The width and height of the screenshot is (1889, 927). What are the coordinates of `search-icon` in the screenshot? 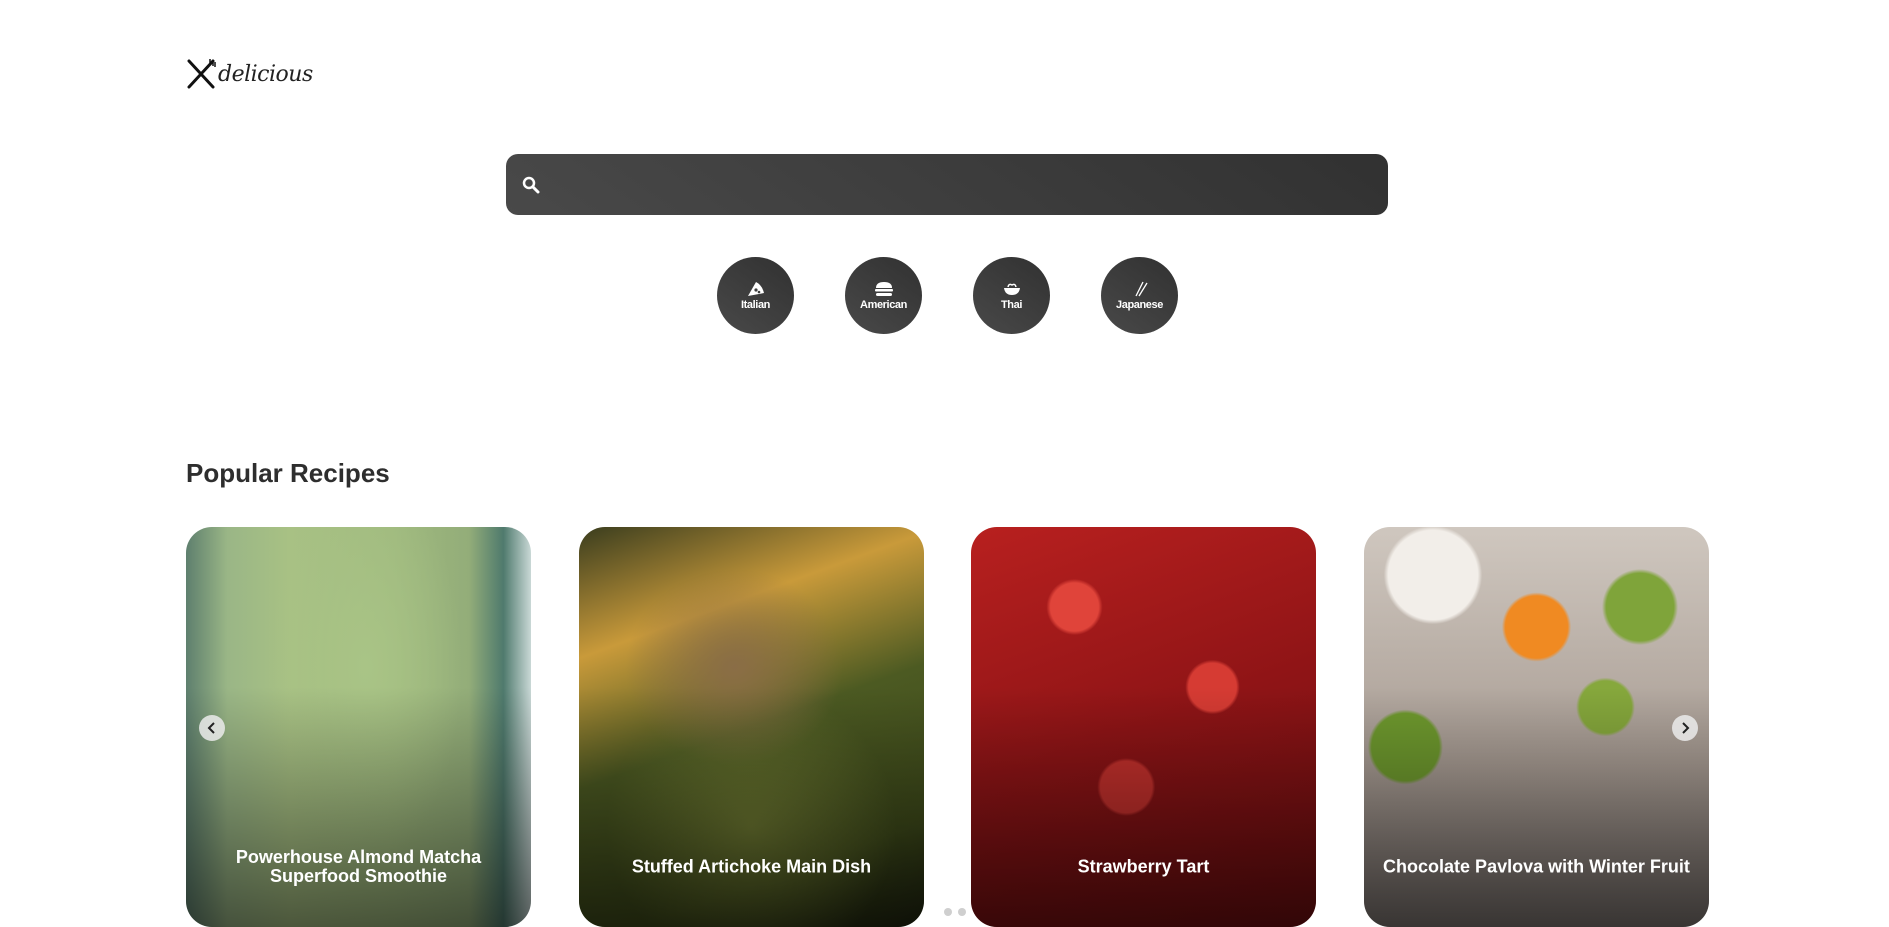 It's located at (531, 184).